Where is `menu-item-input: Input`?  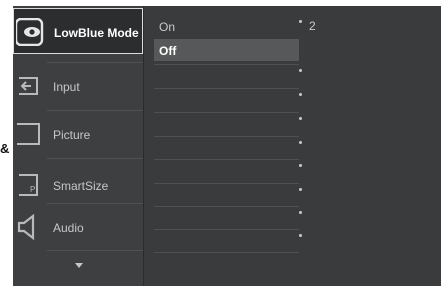
menu-item-input: Input is located at coordinates (78, 86).